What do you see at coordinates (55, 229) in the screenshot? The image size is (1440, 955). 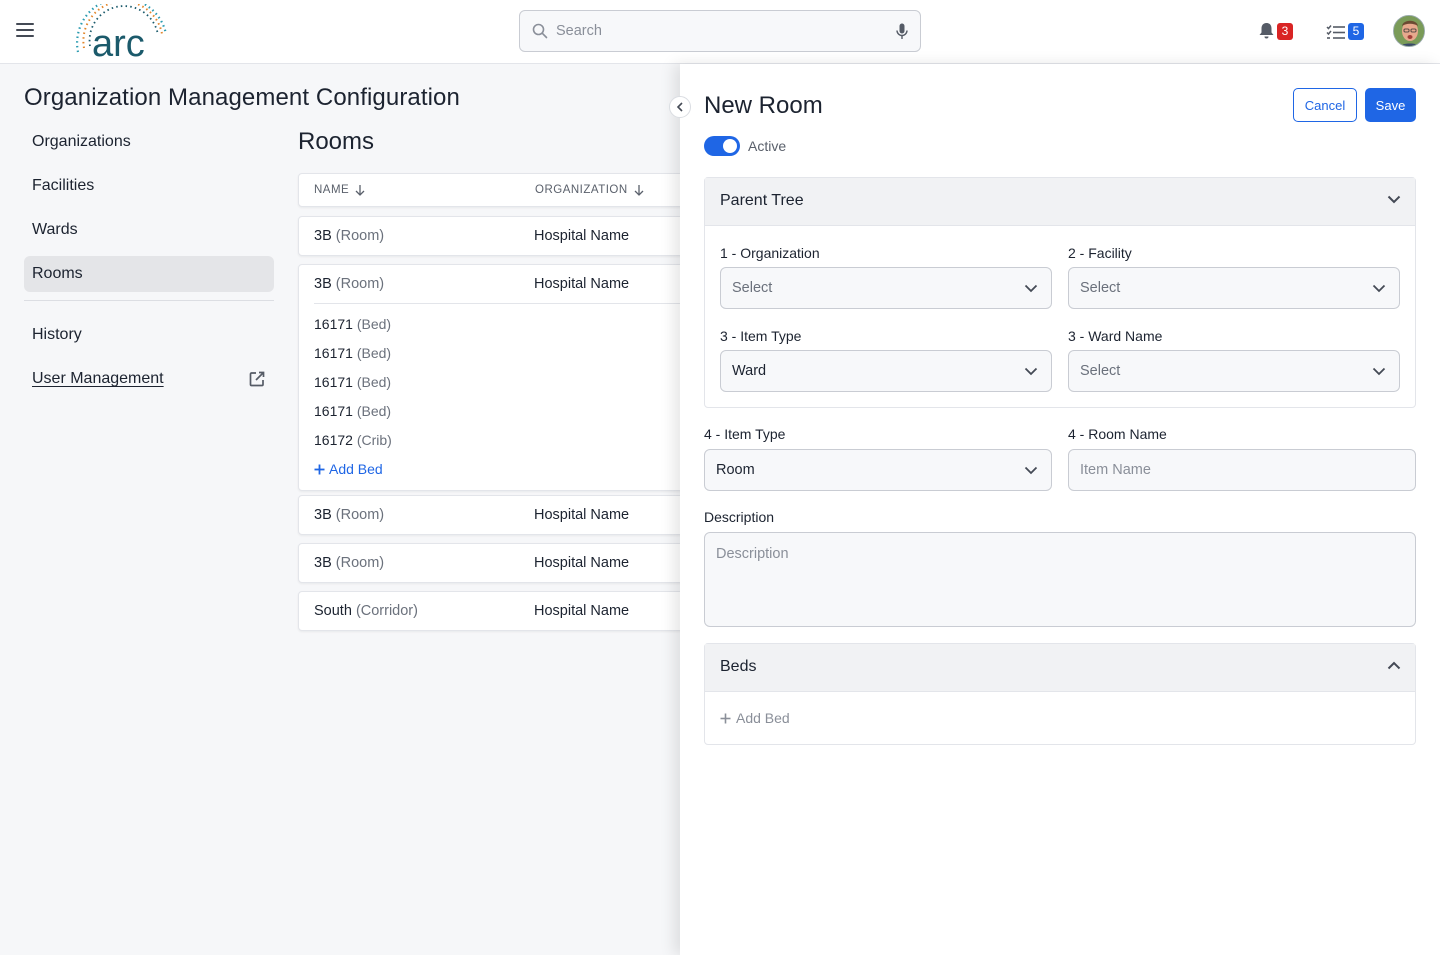 I see `sidebar-item-label: Wards` at bounding box center [55, 229].